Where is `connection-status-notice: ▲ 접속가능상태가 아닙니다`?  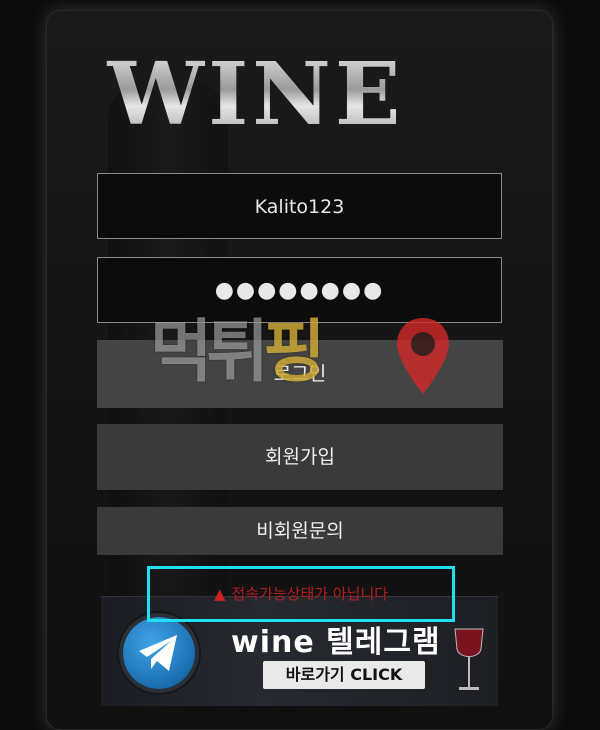 connection-status-notice: ▲ 접속가능상태가 아닙니다 is located at coordinates (301, 594).